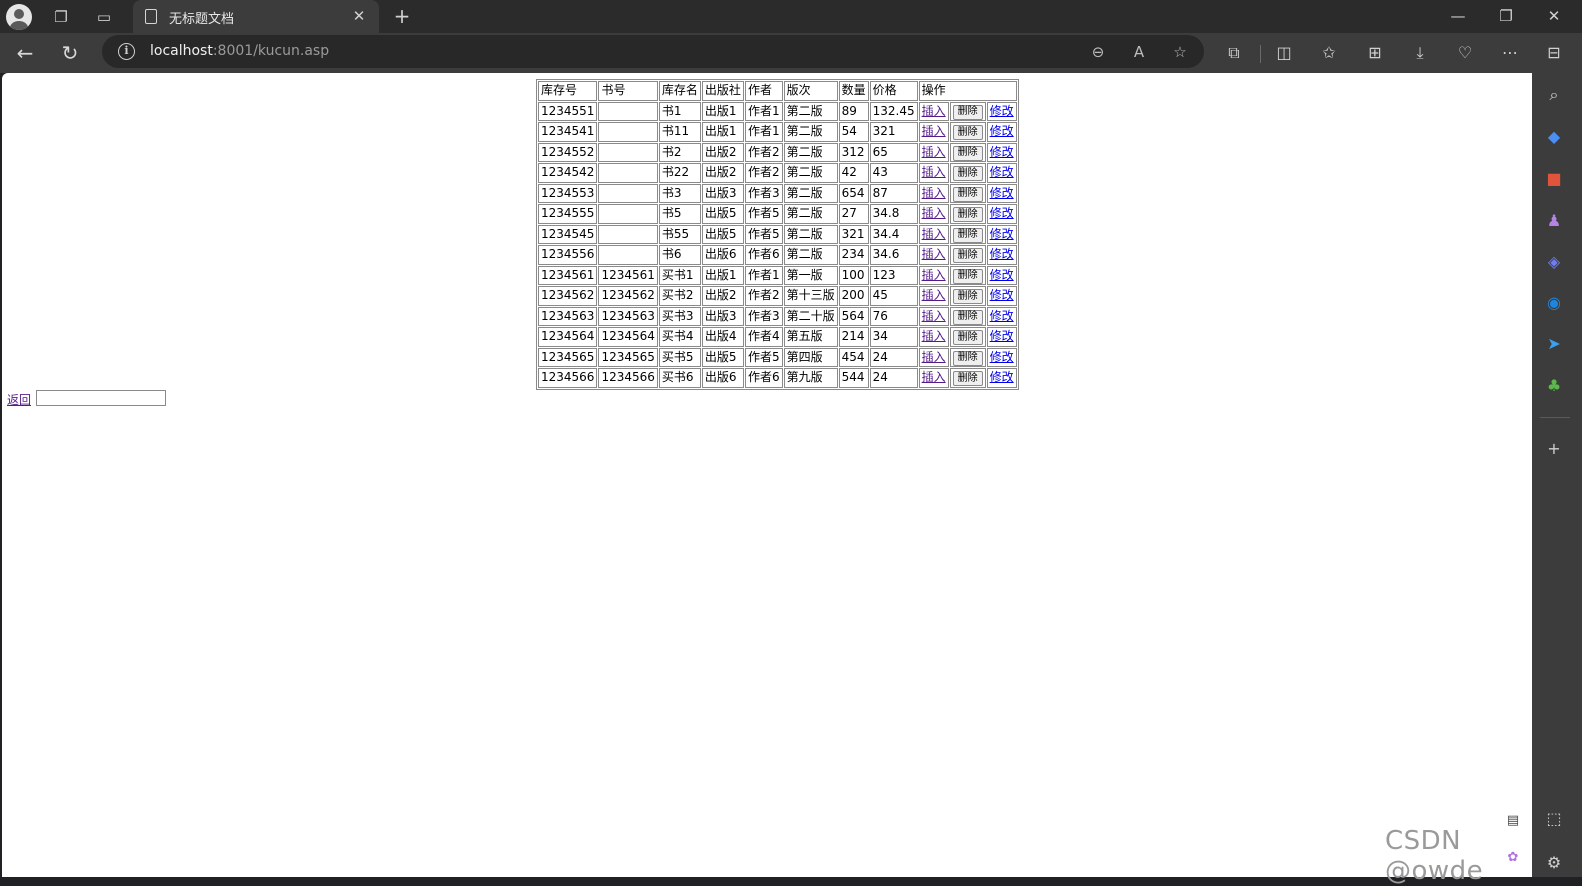 This screenshot has height=886, width=1582. Describe the element at coordinates (1465, 53) in the screenshot. I see `browser-essentials-icon: ♡` at that location.